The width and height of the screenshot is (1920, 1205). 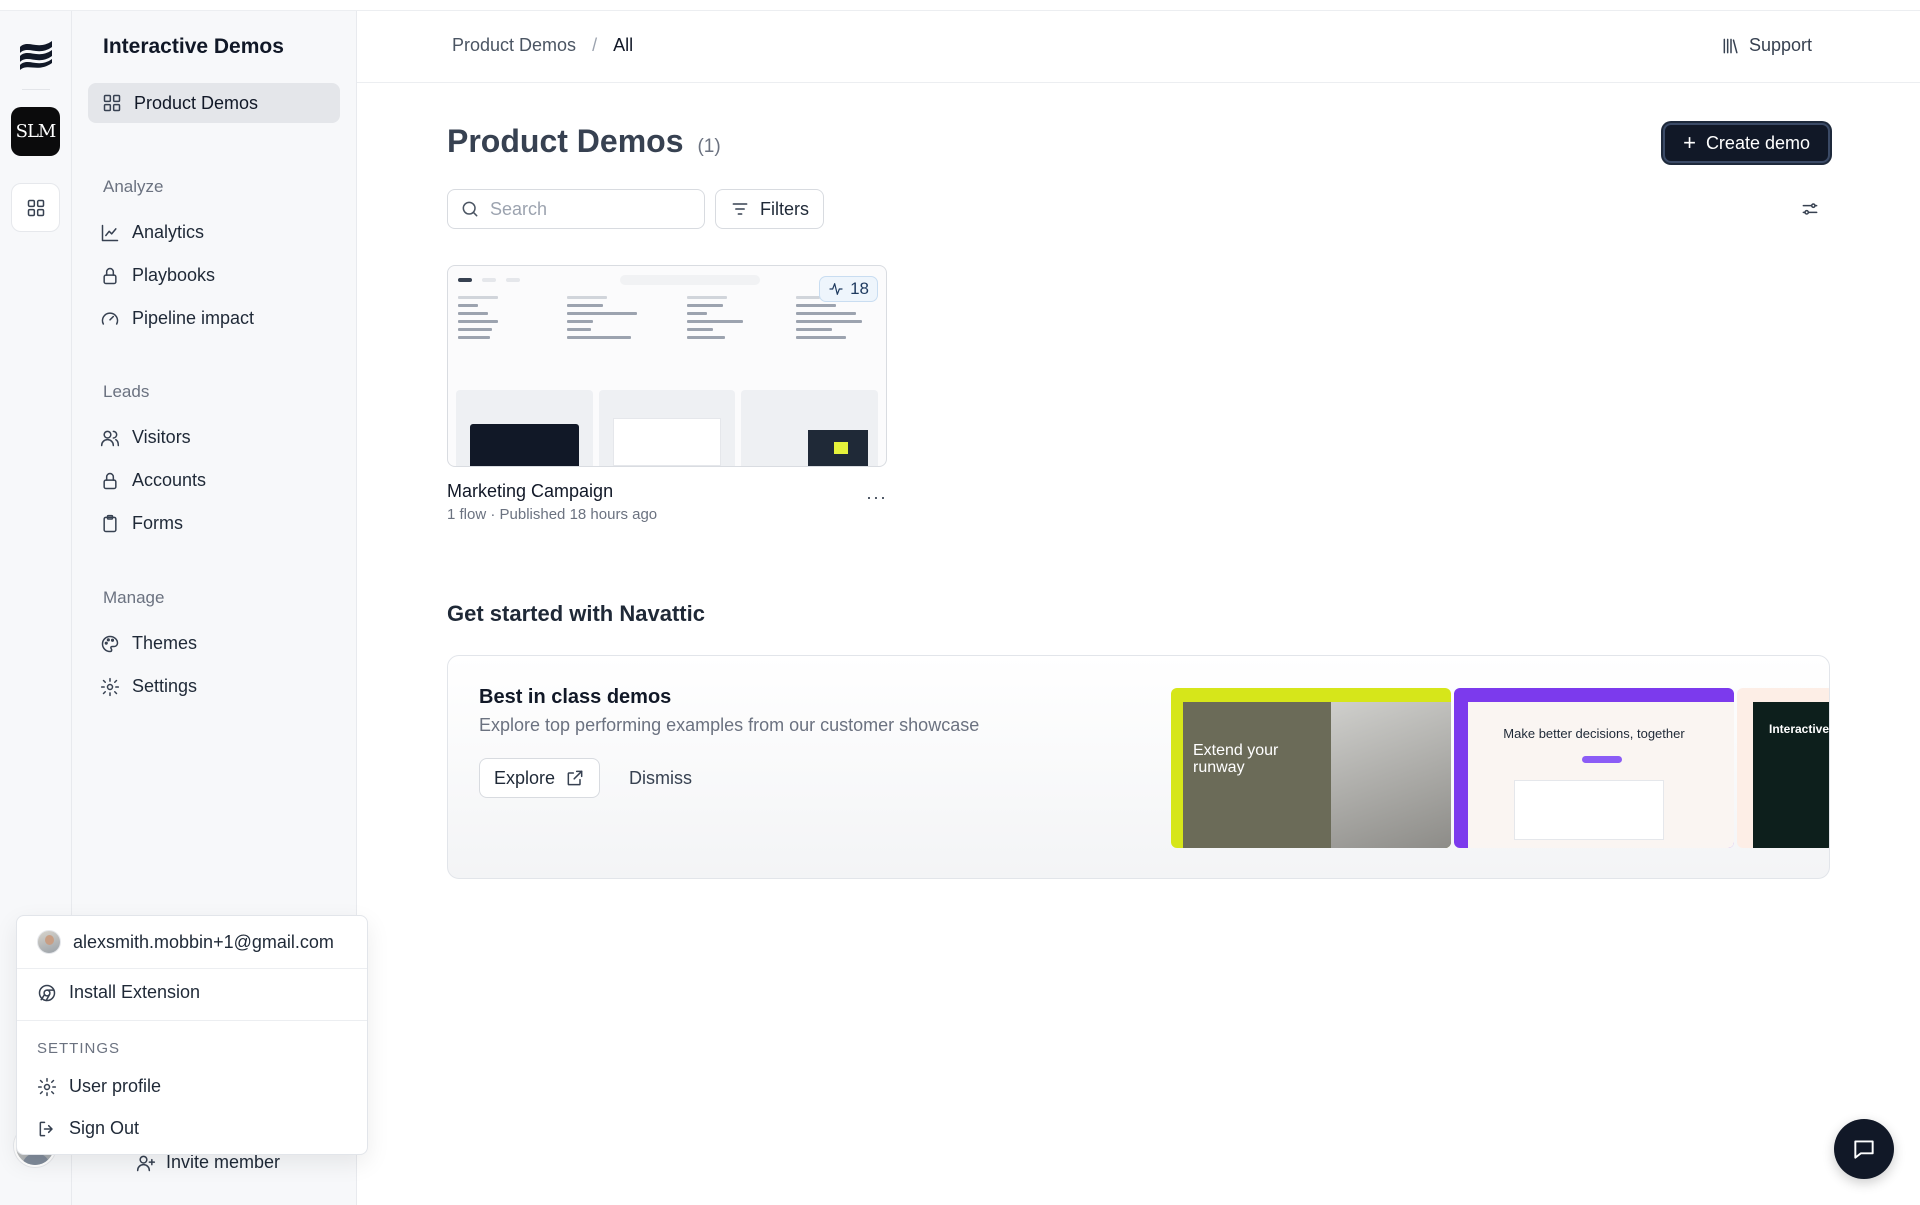 What do you see at coordinates (223, 1162) in the screenshot?
I see `invite-member-label: Invite member` at bounding box center [223, 1162].